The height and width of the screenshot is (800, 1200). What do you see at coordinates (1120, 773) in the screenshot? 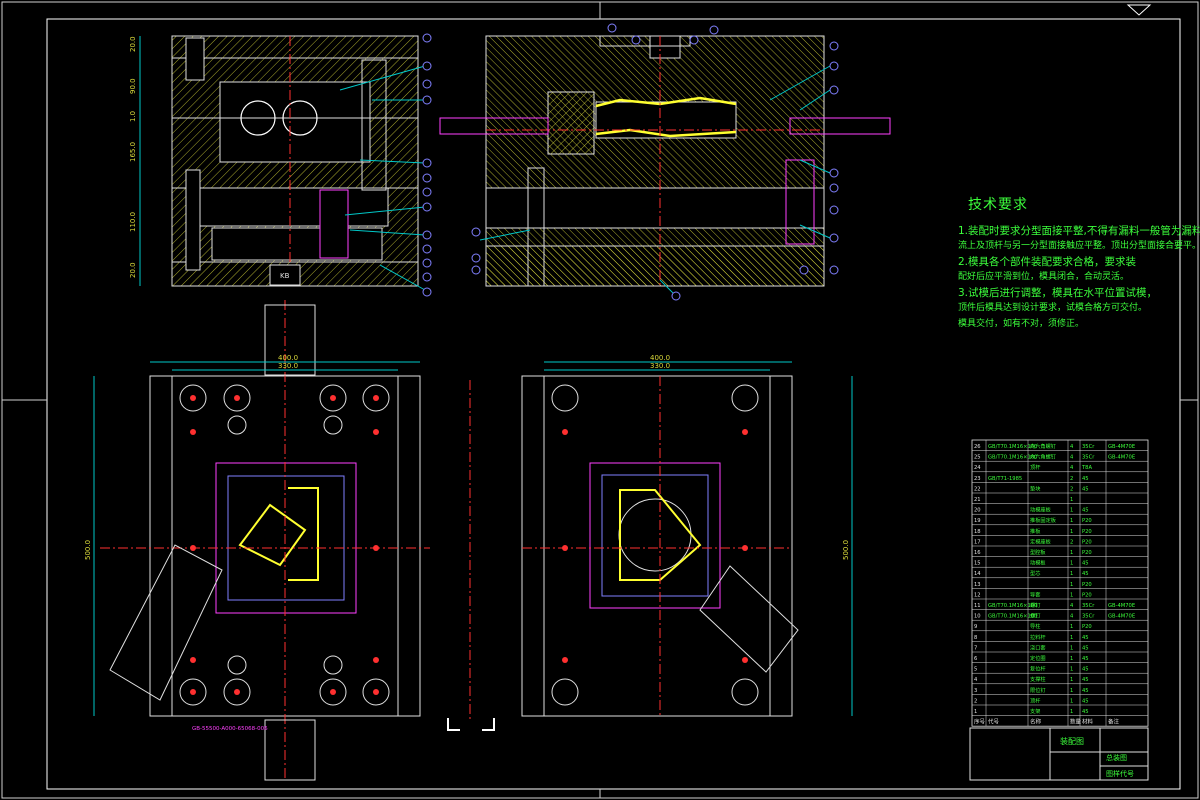
I see `title-block-drawing-no: 图样代号` at bounding box center [1120, 773].